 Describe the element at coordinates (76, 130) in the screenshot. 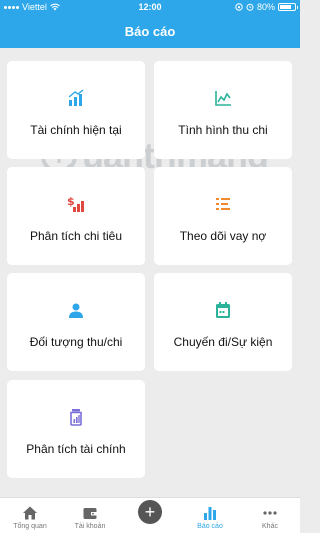

I see `card-label: Tài chính hiện tại` at that location.